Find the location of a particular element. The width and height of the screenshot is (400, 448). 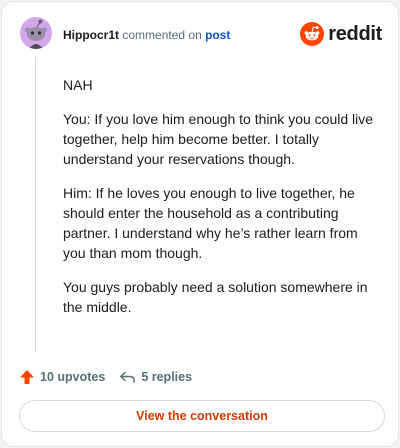

action-text: commented on is located at coordinates (162, 35).